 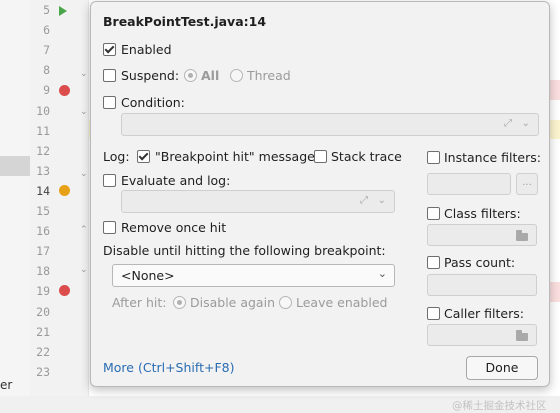 I want to click on suspend-all-label: All, so click(x=210, y=75).